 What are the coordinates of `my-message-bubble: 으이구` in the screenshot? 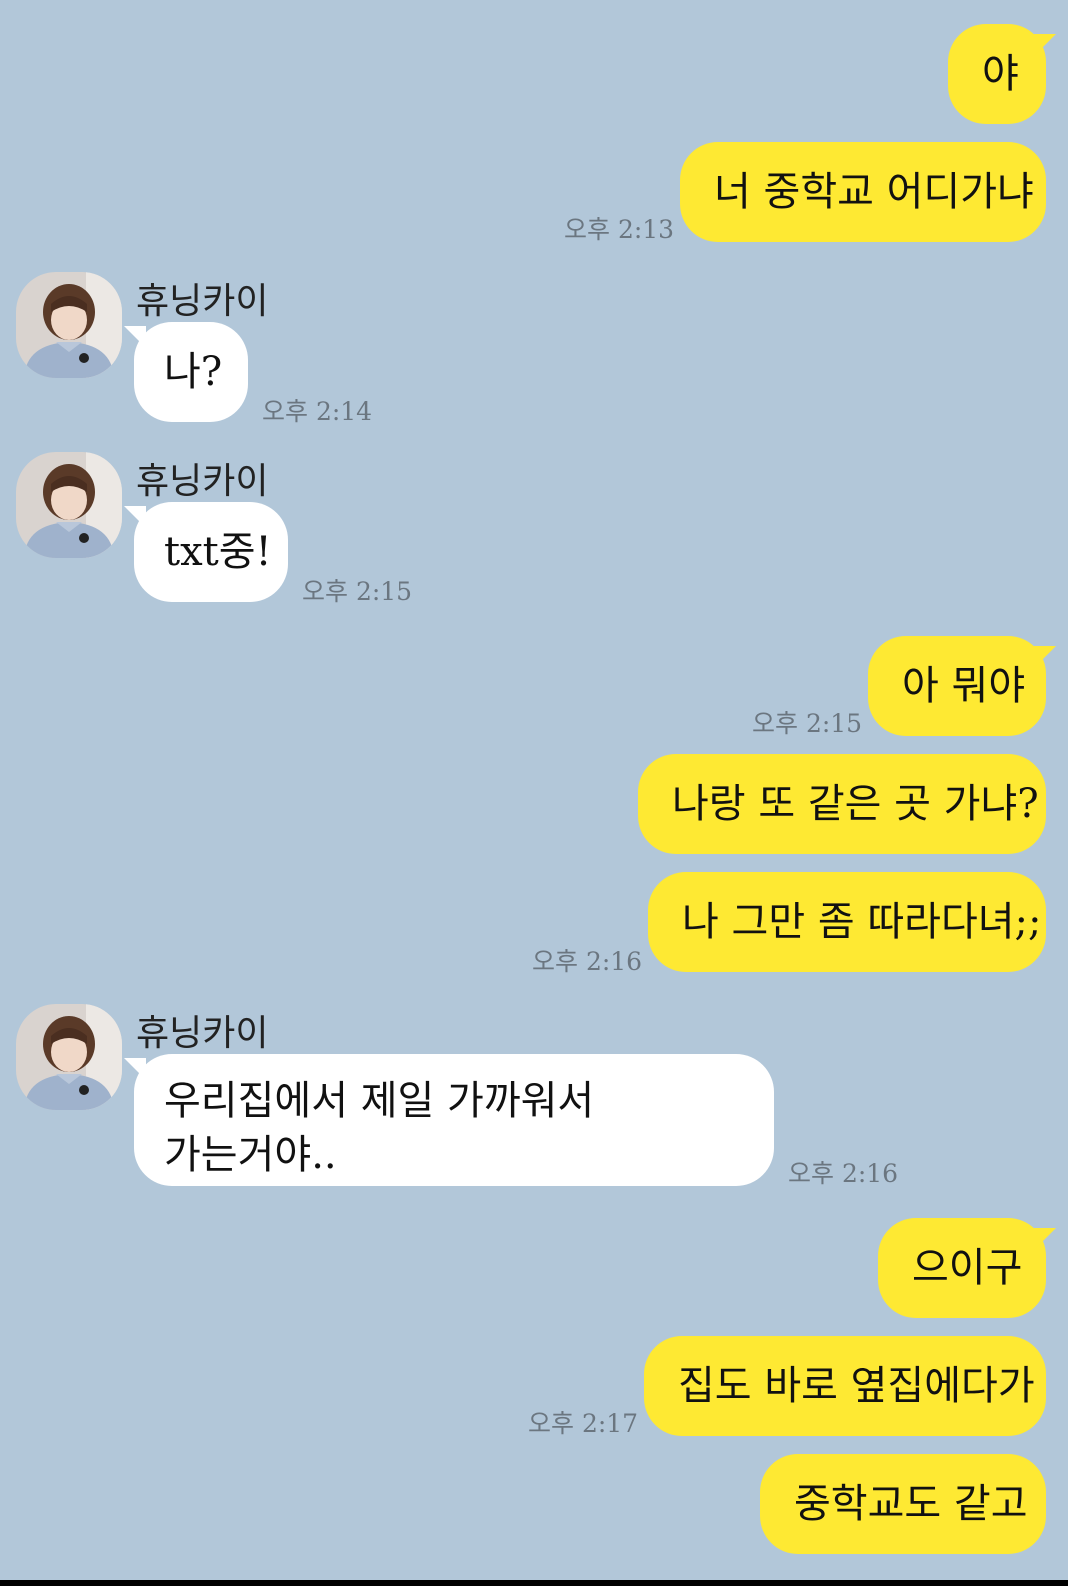 It's located at (962, 1268).